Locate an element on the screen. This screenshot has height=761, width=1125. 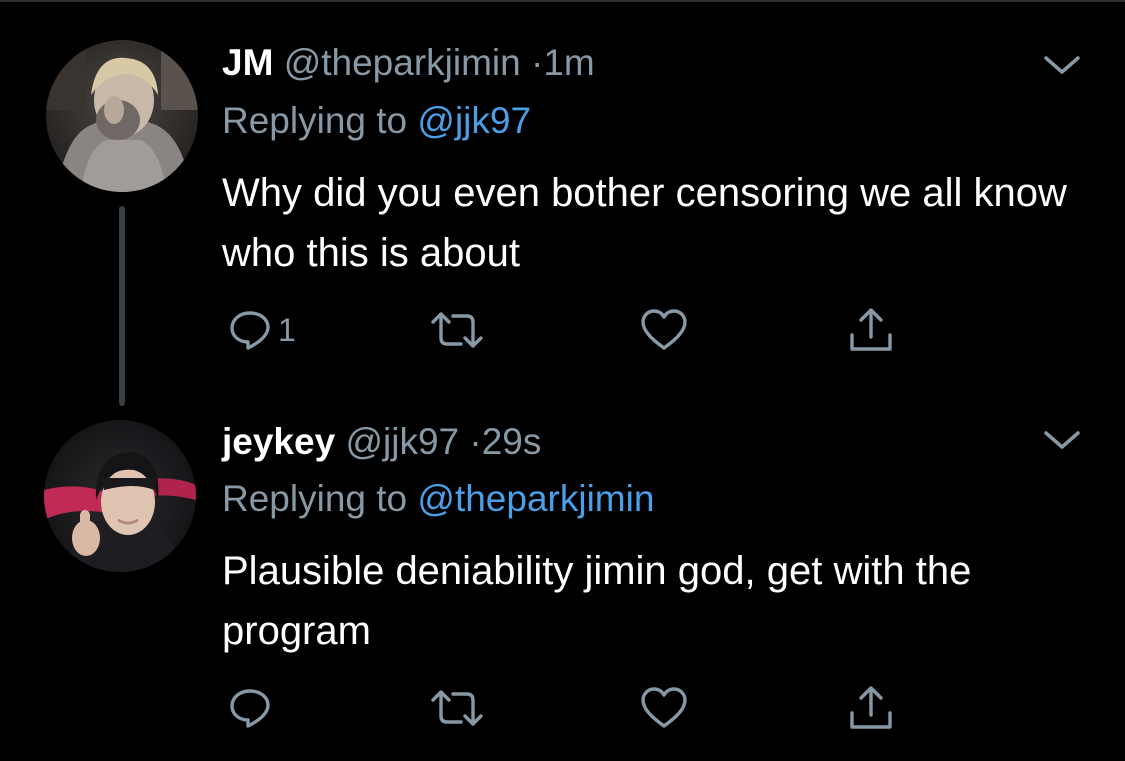
replying-to: Replying to @theparkjimin is located at coordinates (438, 499).